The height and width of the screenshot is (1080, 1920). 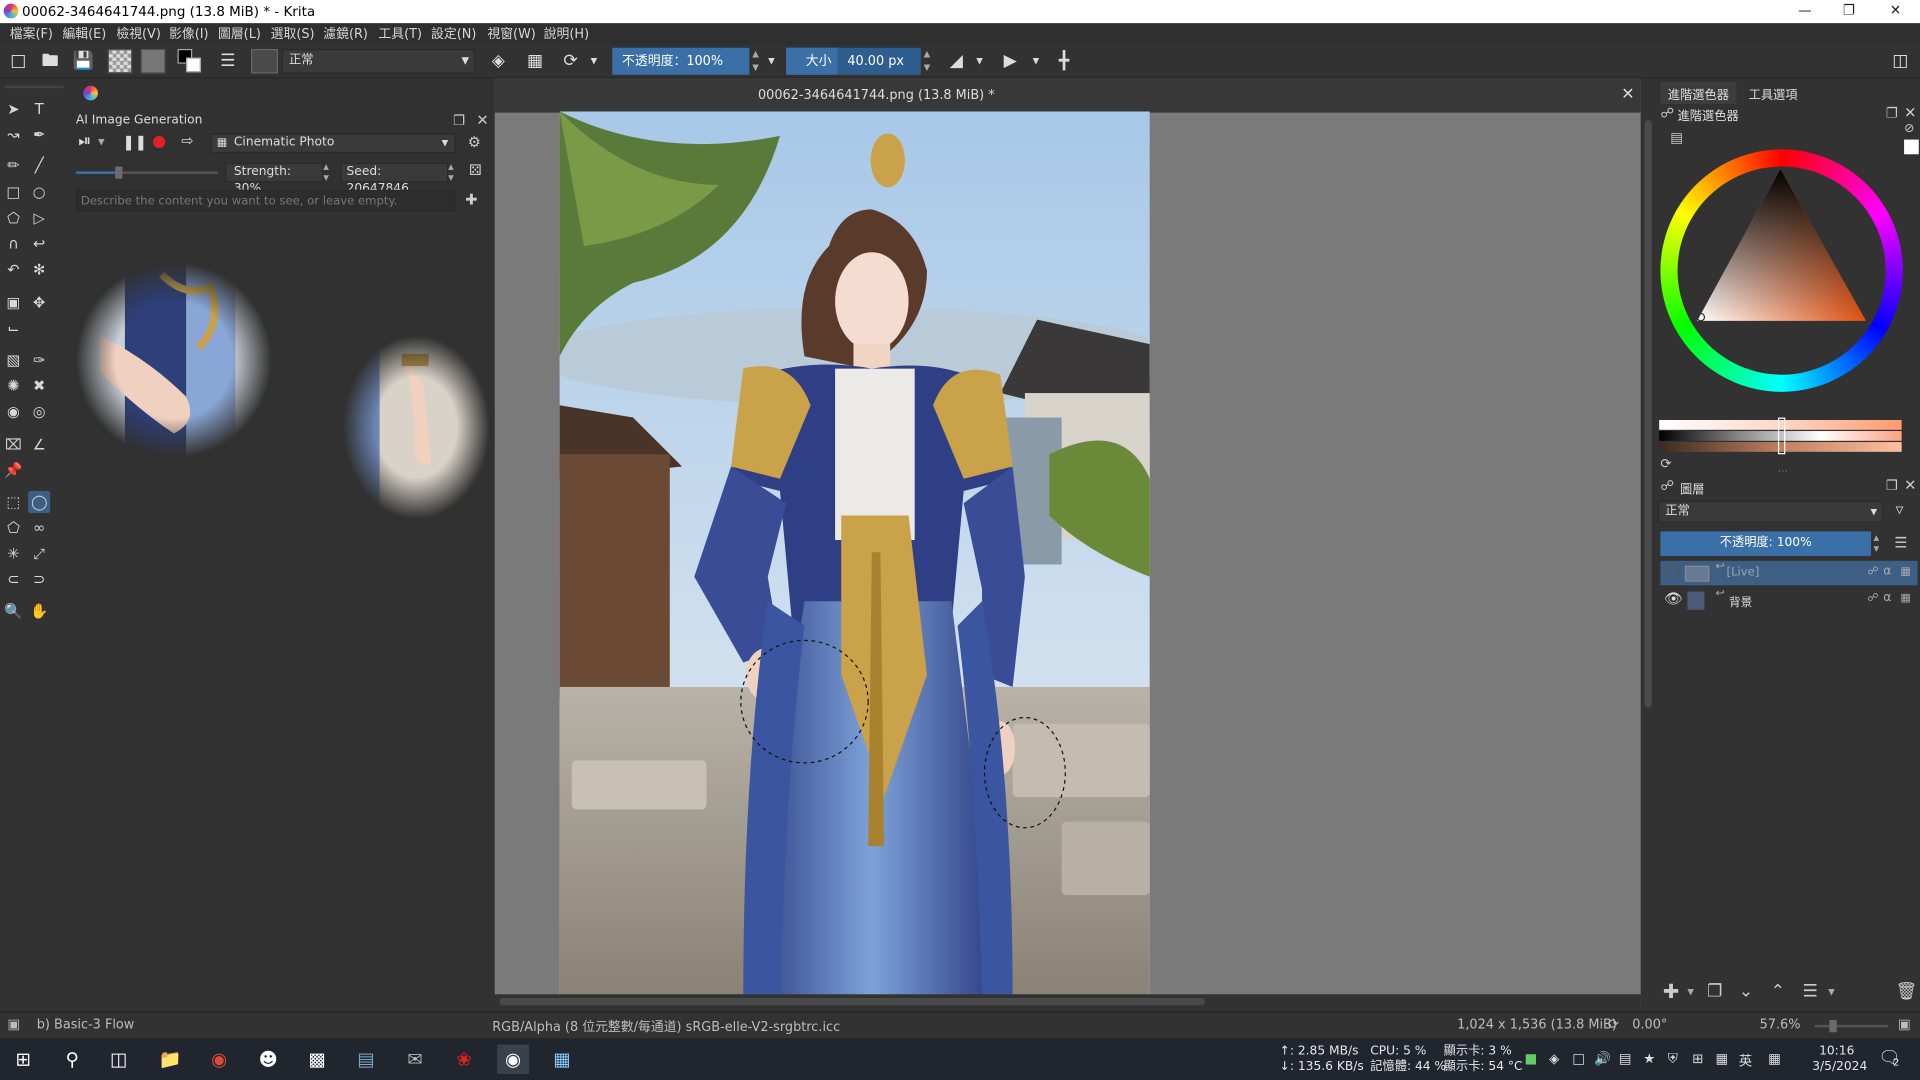 What do you see at coordinates (13, 244) in the screenshot?
I see `bezier-tool-icon: ∩` at bounding box center [13, 244].